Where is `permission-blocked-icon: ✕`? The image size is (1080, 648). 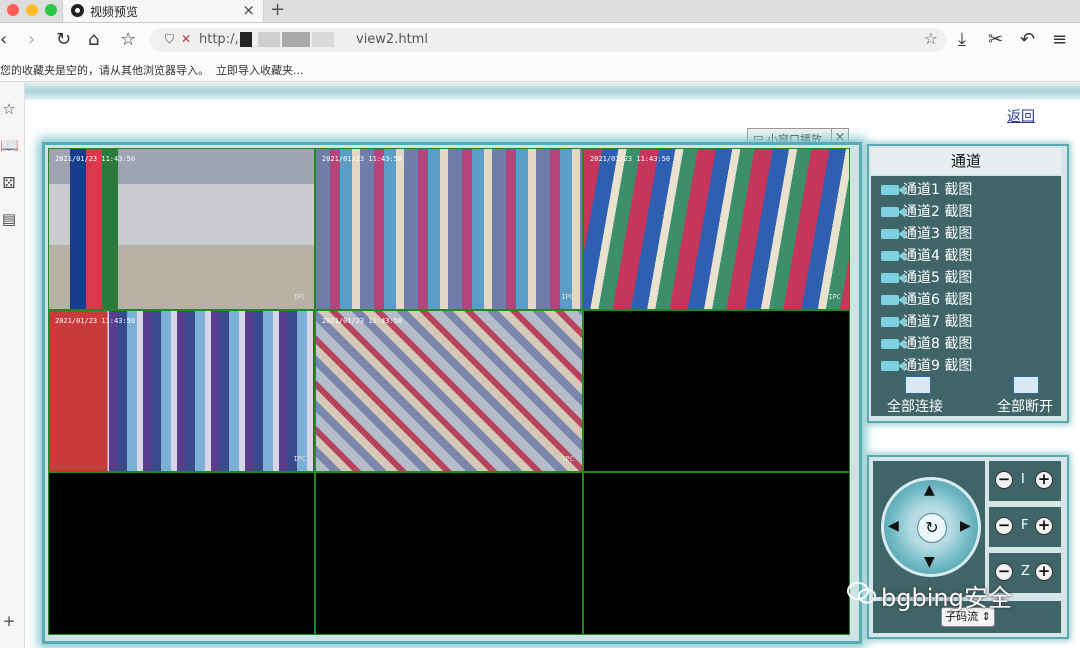 permission-blocked-icon: ✕ is located at coordinates (186, 39).